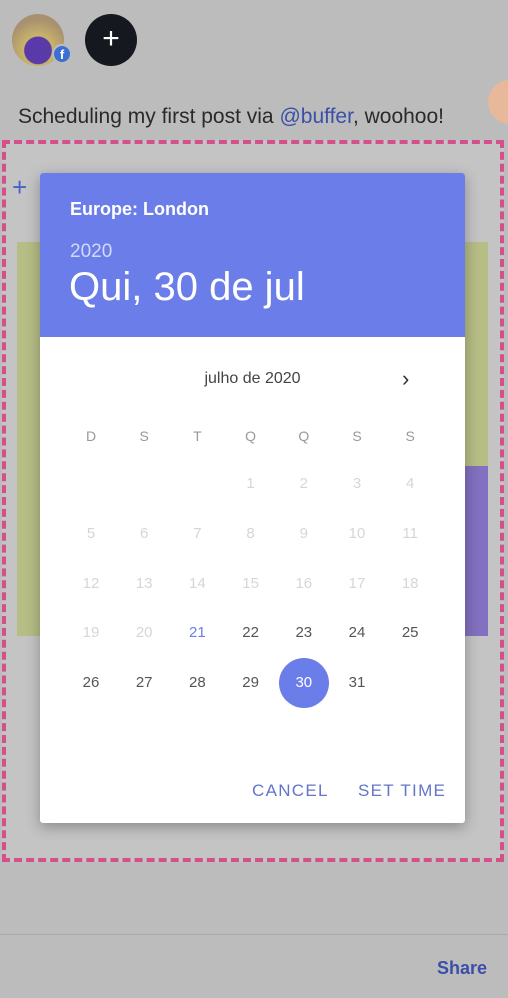 The height and width of the screenshot is (998, 508). What do you see at coordinates (250, 583) in the screenshot?
I see `day-cell: 15` at bounding box center [250, 583].